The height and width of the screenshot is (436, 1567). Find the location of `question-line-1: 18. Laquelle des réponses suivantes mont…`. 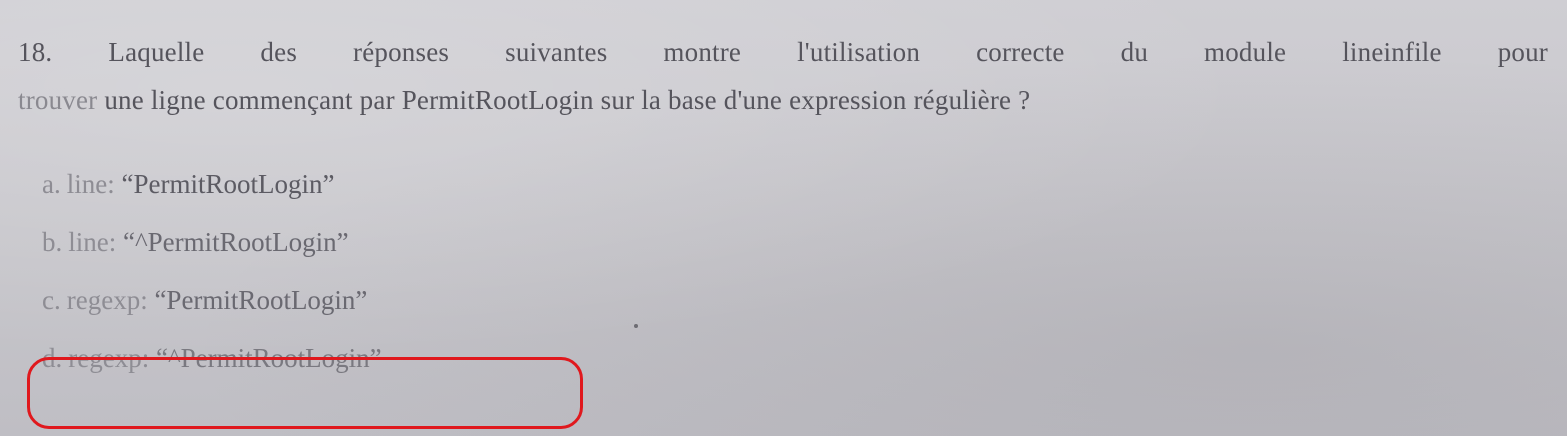

question-line-1: 18. Laquelle des réponses suivantes mont… is located at coordinates (783, 52).